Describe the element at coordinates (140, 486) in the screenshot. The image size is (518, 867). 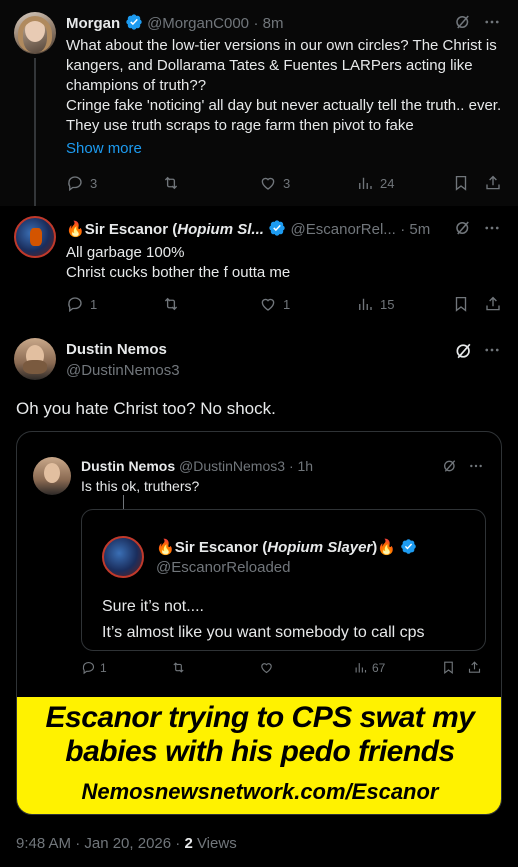
I see `quoted-text: Is this ok, truthers?` at that location.